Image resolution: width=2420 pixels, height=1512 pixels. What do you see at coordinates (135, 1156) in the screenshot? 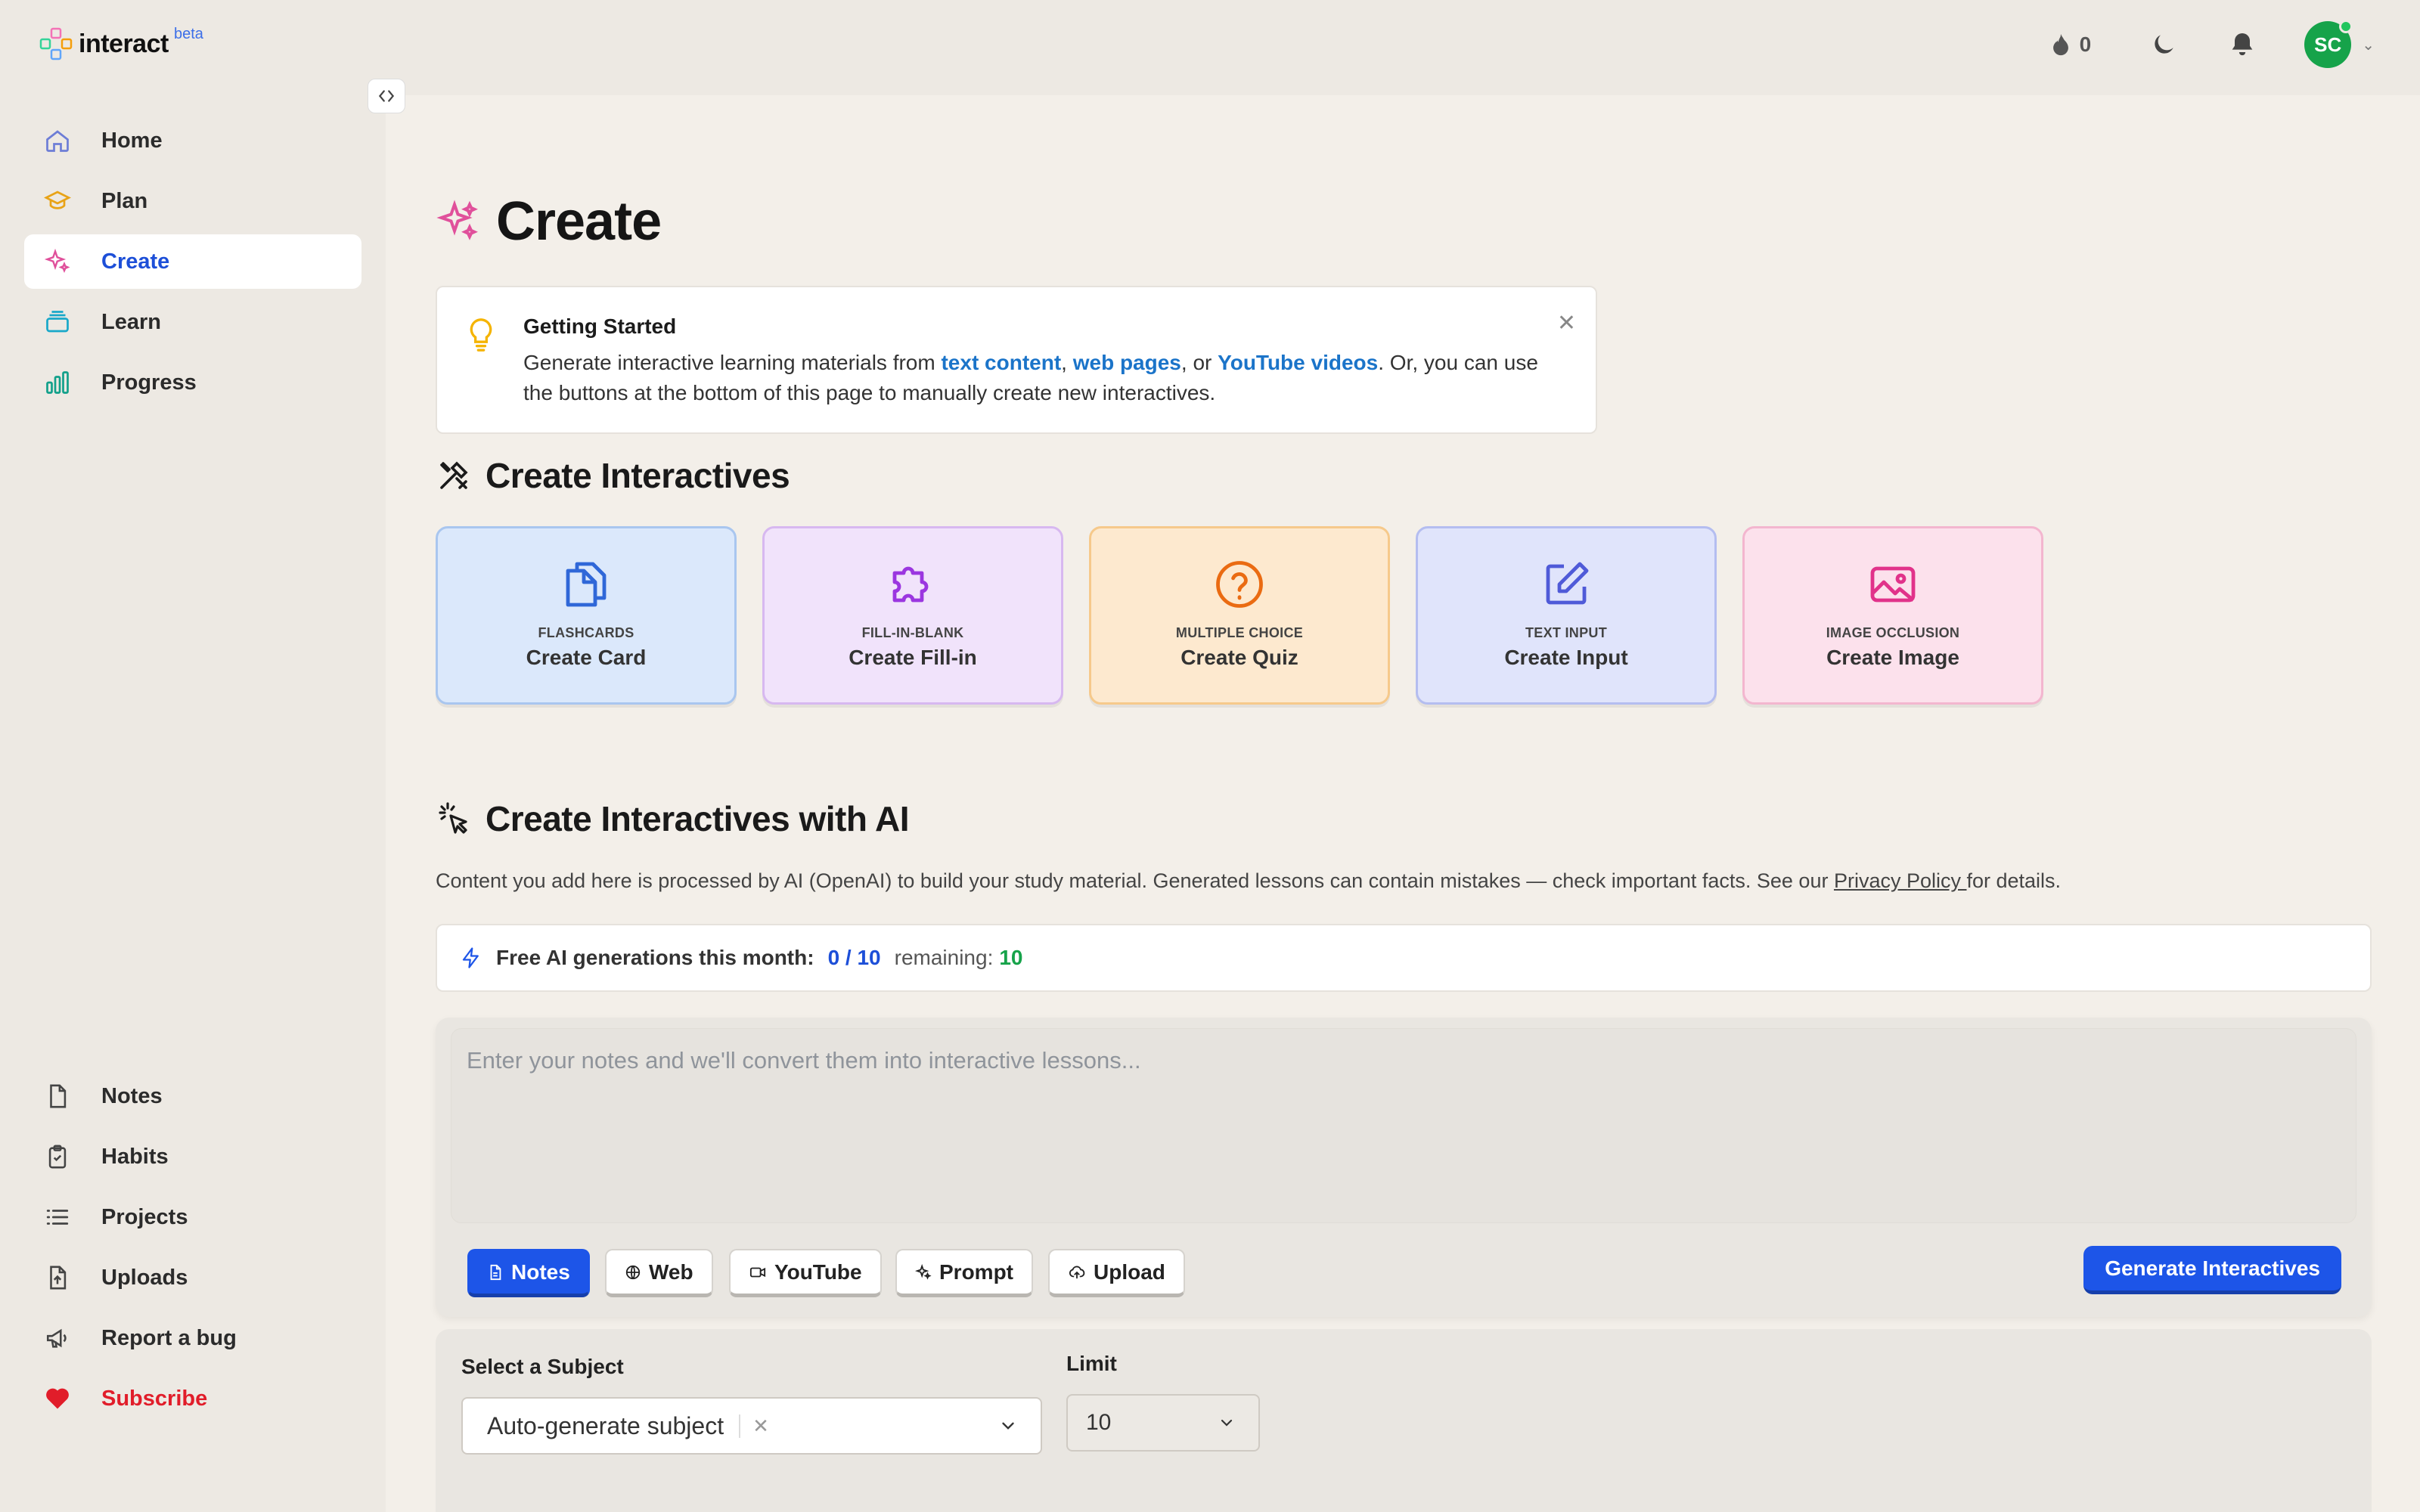
I see `sidebar-item-label: Habits` at bounding box center [135, 1156].